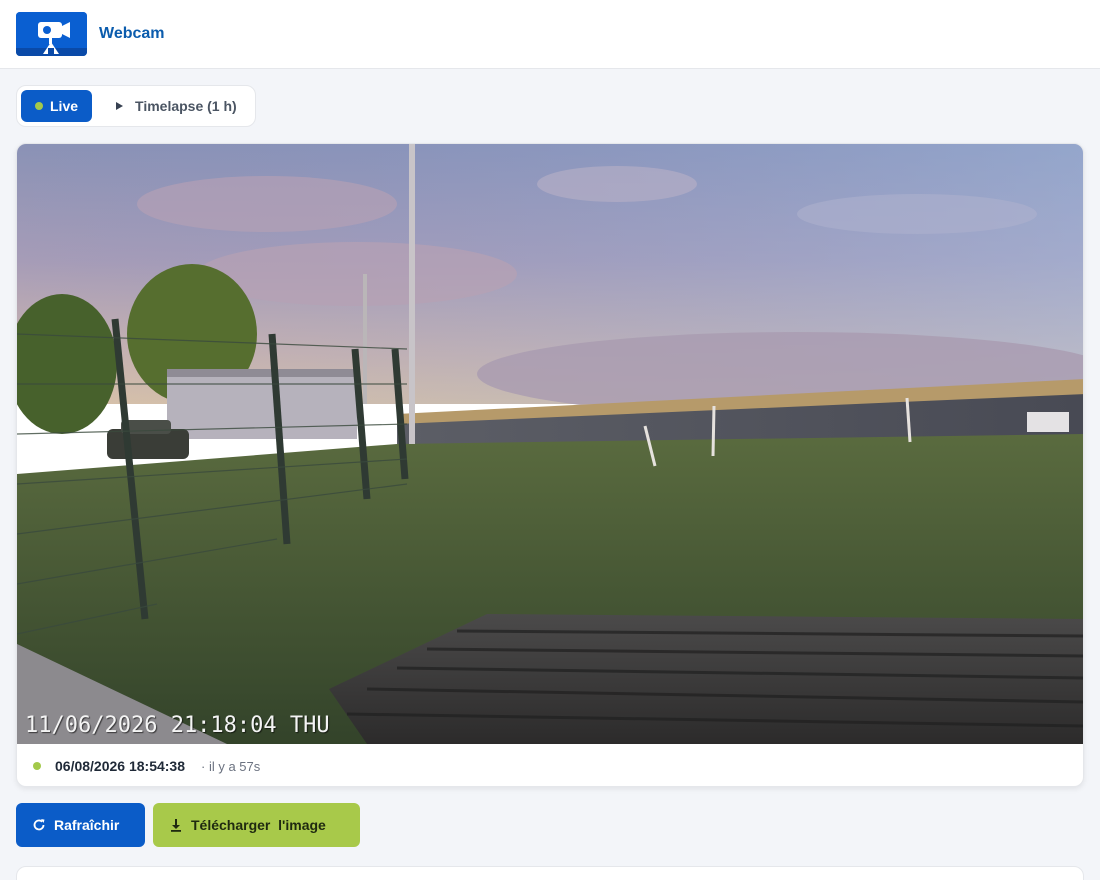 The image size is (1100, 880). I want to click on view-tabs: Live Timelapse (1 h), so click(136, 106).